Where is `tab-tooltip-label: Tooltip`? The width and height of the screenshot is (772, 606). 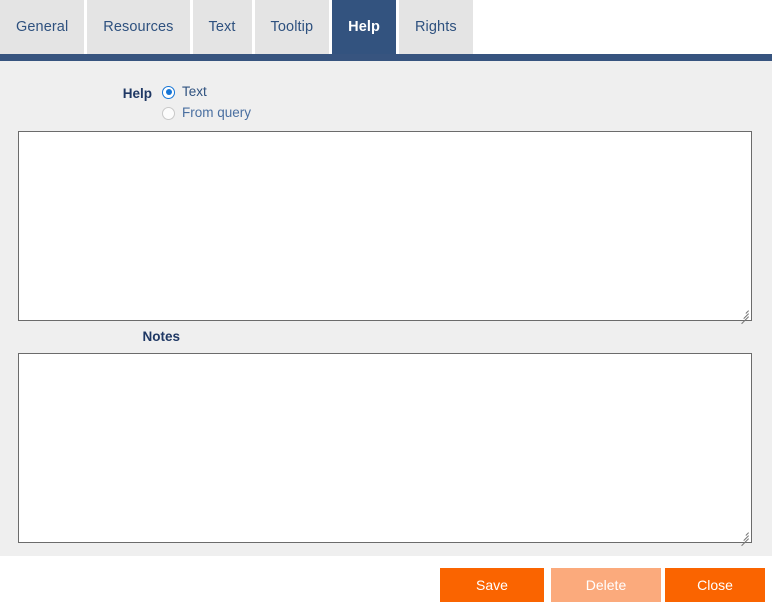 tab-tooltip-label: Tooltip is located at coordinates (292, 27).